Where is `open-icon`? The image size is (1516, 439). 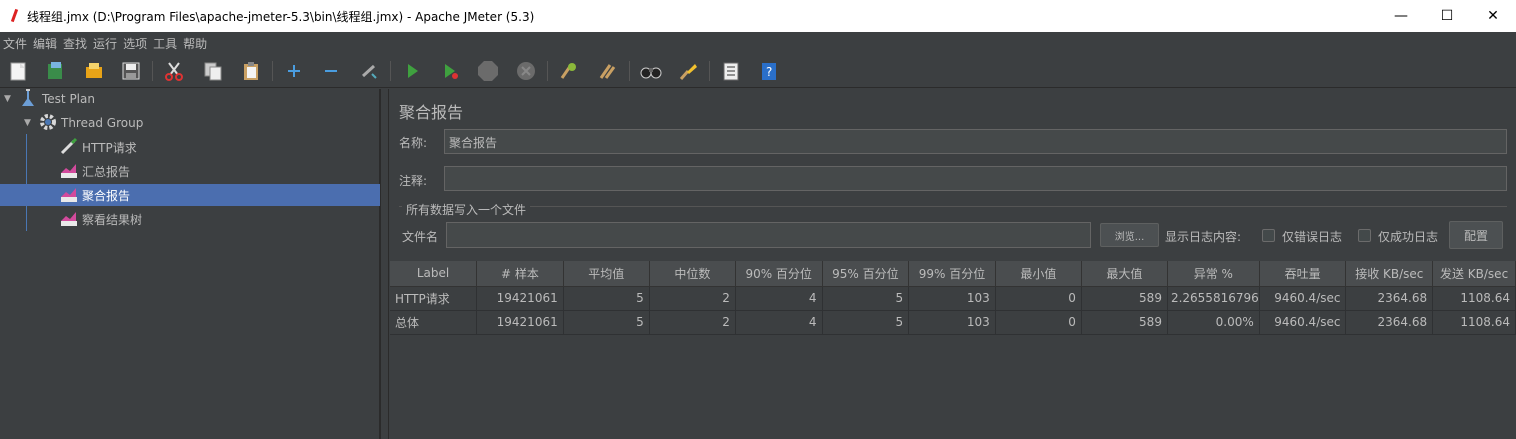
open-icon is located at coordinates (94, 71).